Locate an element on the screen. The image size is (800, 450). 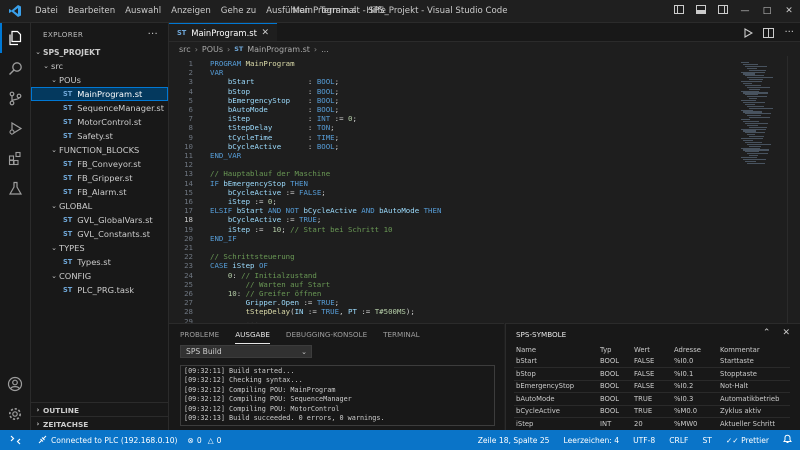
tree-folder: ⌄ GLOBAL is located at coordinates (99, 206).